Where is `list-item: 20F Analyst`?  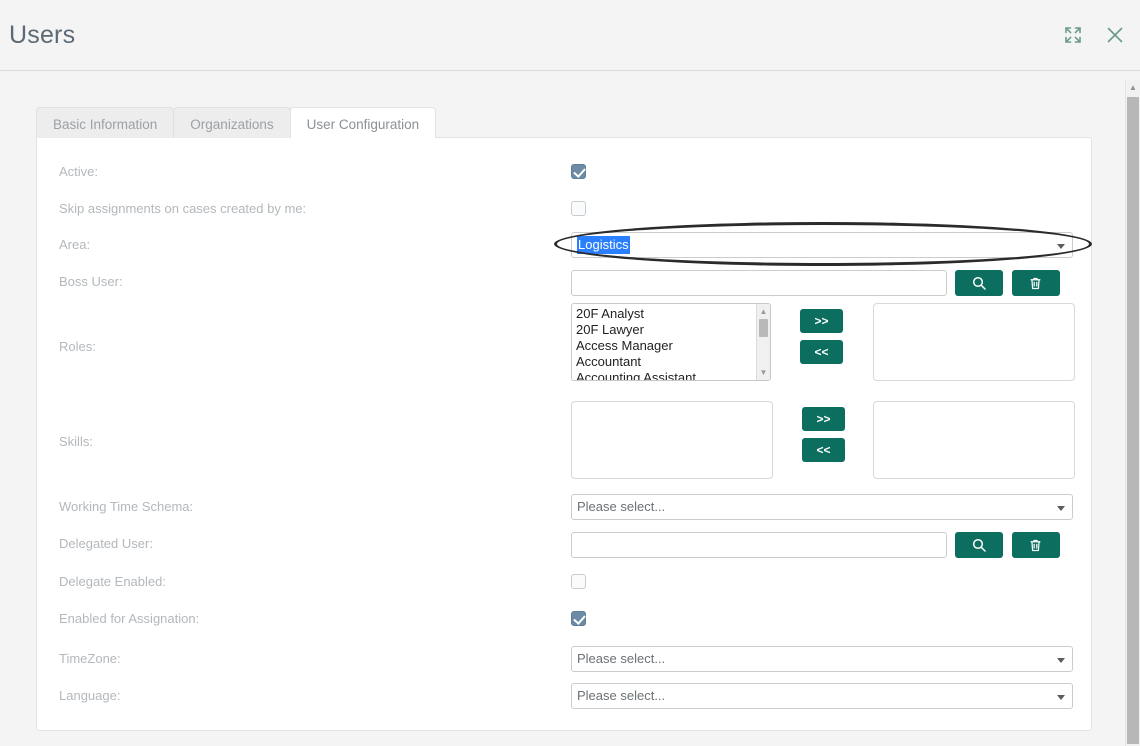 list-item: 20F Analyst is located at coordinates (671, 314).